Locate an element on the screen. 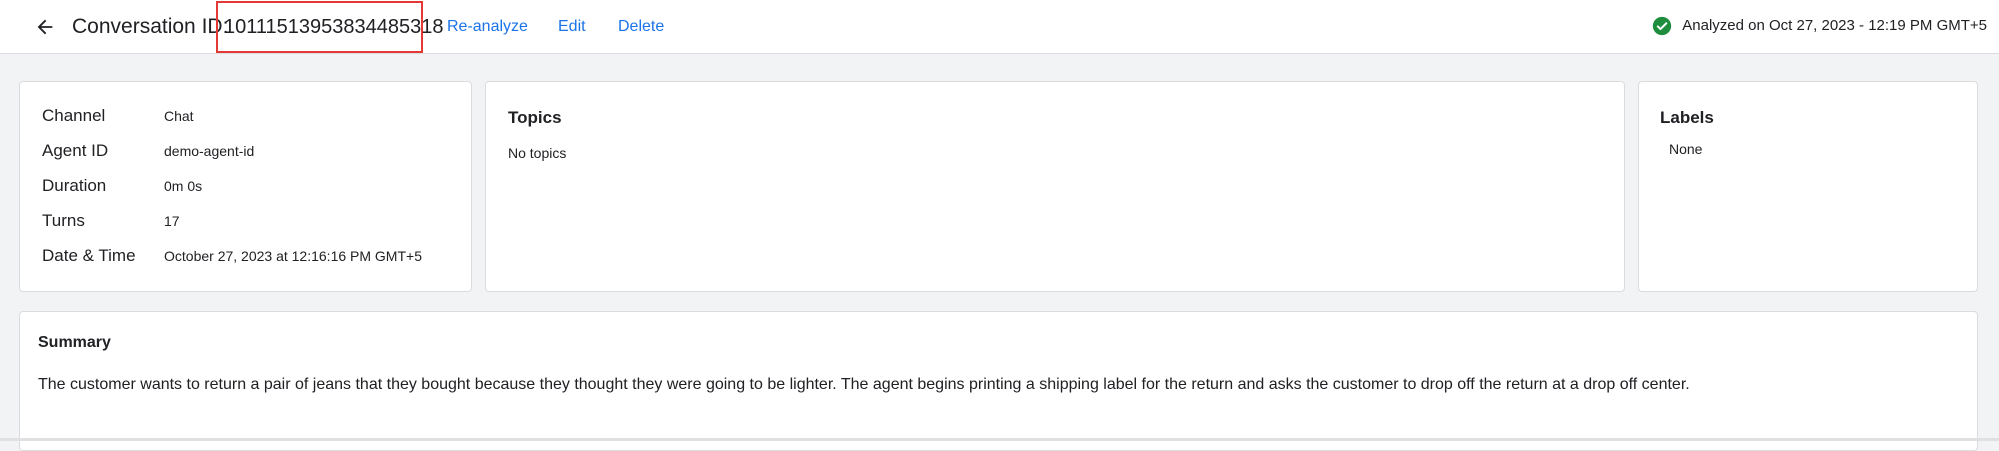 This screenshot has height=451, width=1999. topics-empty-text: No topics is located at coordinates (537, 153).